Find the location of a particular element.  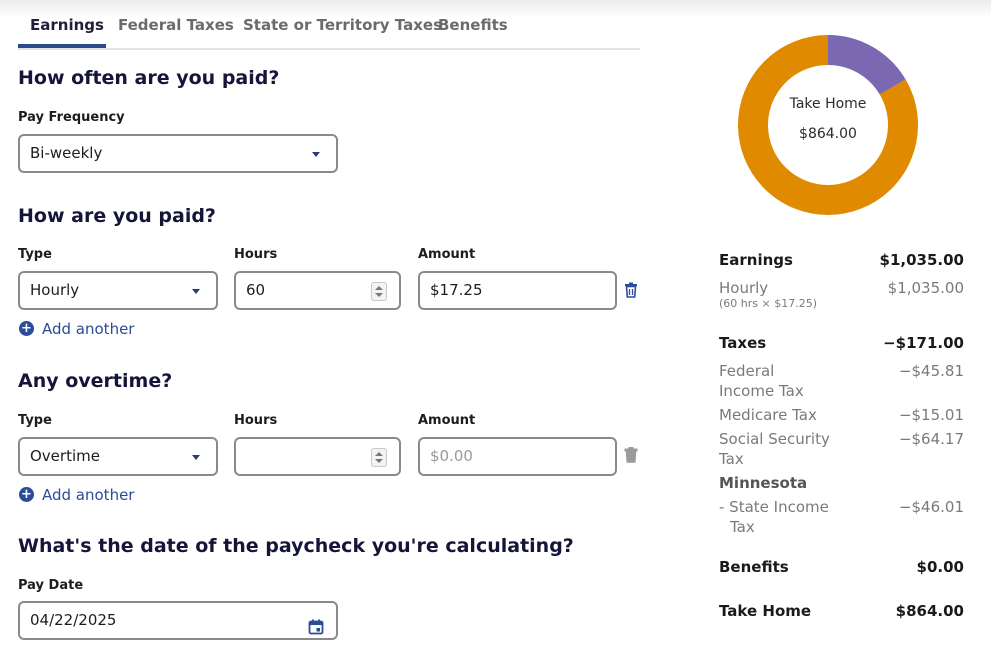

pay-type-heading: How are you paid? is located at coordinates (117, 216).